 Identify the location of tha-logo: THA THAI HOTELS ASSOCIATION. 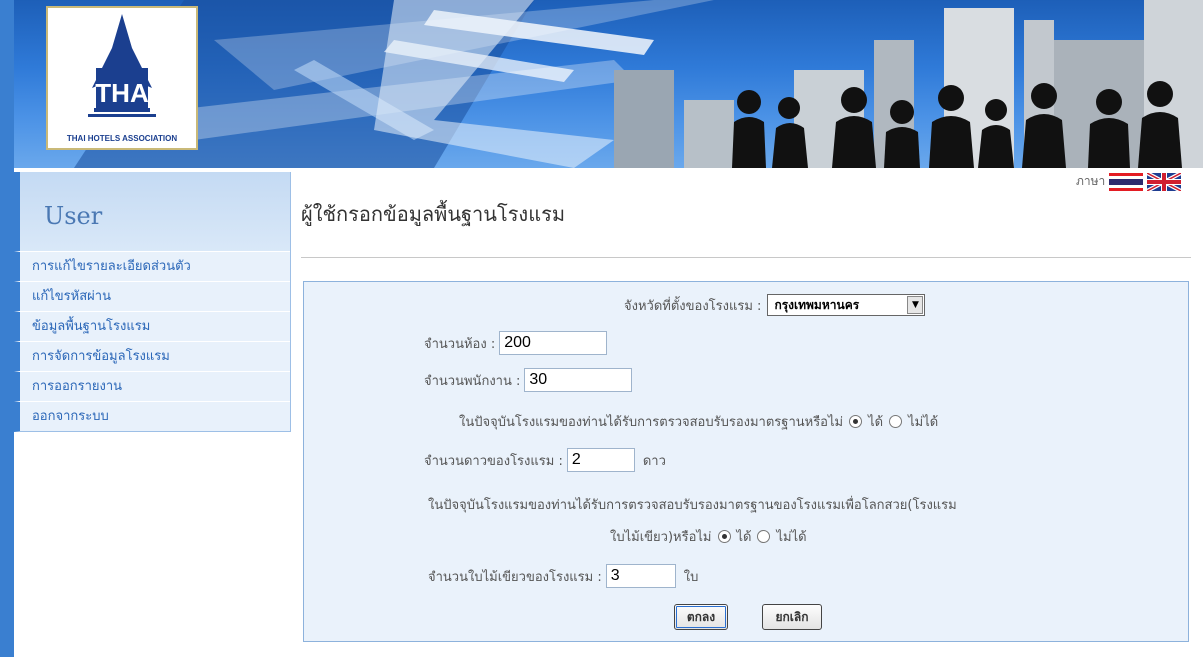
(122, 78).